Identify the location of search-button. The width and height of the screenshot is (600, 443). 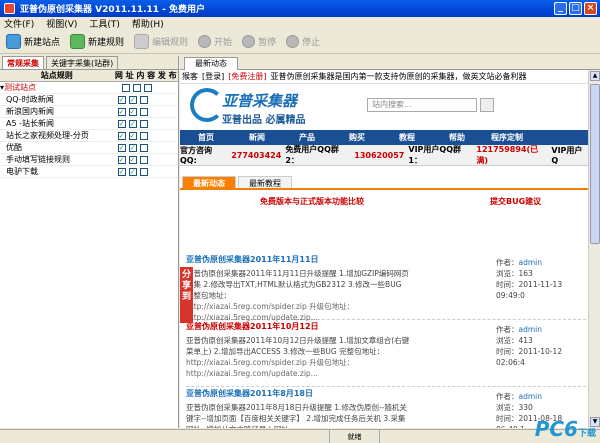
(487, 105).